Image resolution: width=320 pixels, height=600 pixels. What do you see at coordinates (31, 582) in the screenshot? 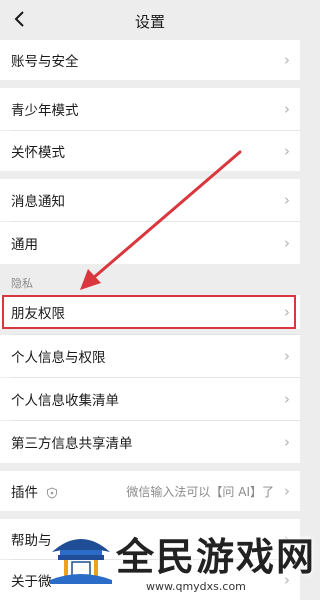
I see `item-label: 关于微` at bounding box center [31, 582].